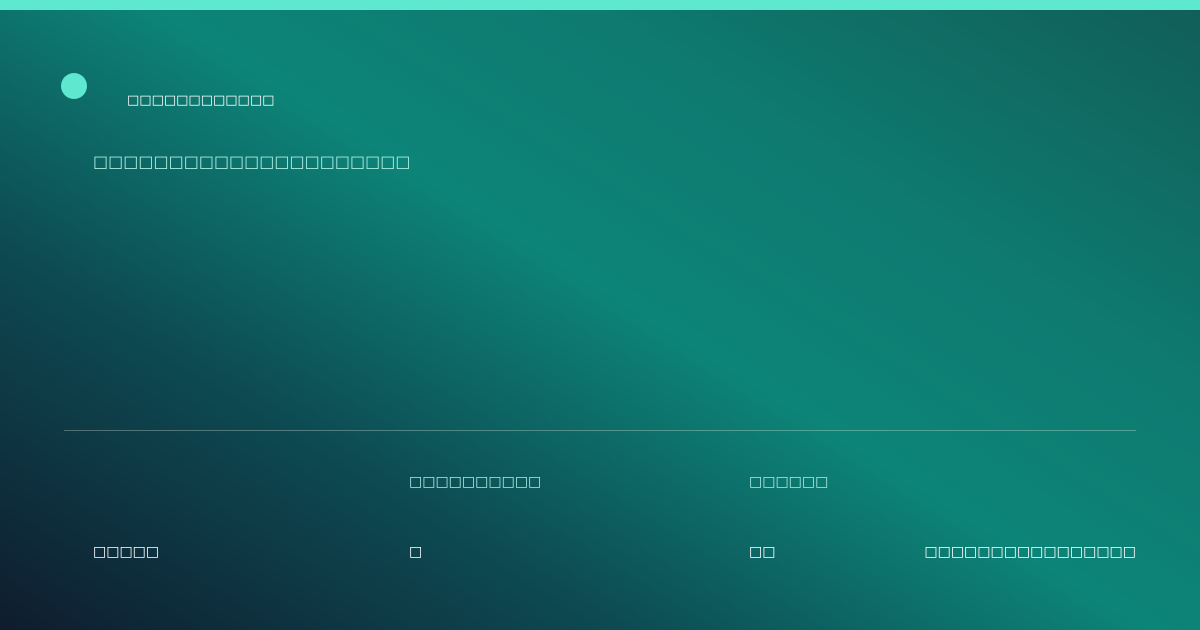  I want to click on meta-label-2: □□□□□□□□□□, so click(475, 482).